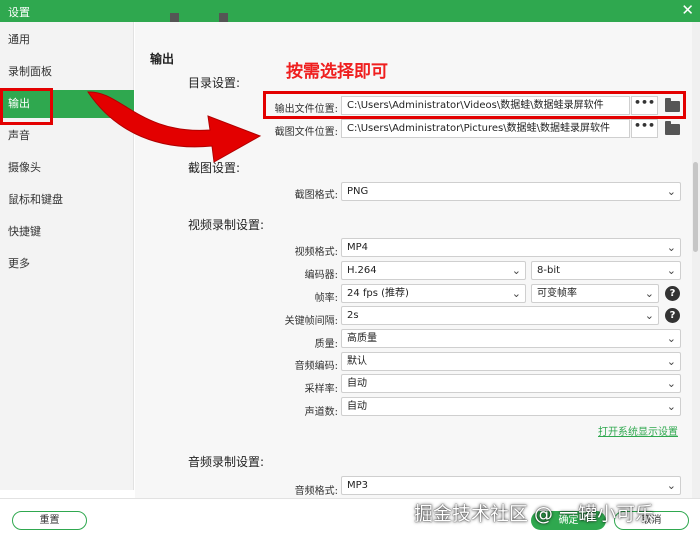 The height and width of the screenshot is (538, 700). Describe the element at coordinates (321, 389) in the screenshot. I see `sample-rate-label: 采样率:` at that location.